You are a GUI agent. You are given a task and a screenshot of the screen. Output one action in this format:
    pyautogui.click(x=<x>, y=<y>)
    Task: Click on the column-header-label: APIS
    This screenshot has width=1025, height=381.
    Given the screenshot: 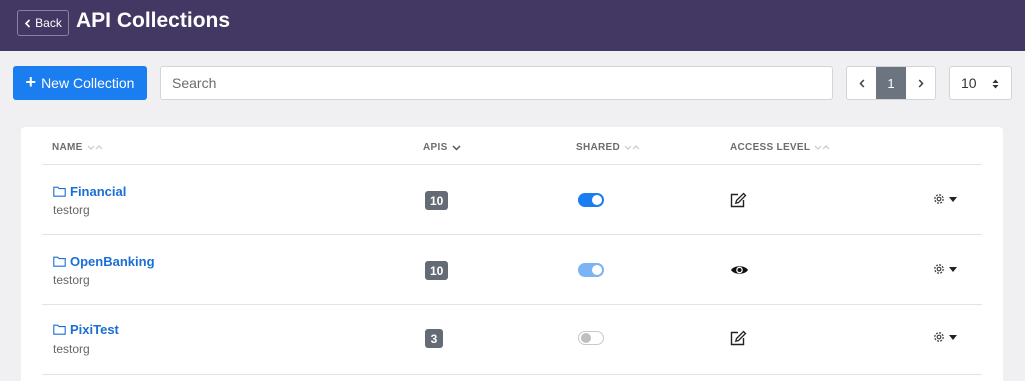 What is the action you would take?
    pyautogui.click(x=435, y=147)
    